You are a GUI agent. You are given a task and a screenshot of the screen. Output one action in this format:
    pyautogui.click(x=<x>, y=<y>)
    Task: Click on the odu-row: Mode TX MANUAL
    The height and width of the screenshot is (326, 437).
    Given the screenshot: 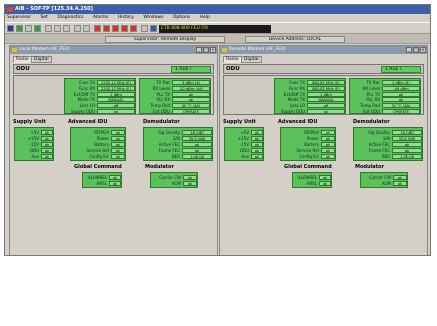 What is the action you would take?
    pyautogui.click(x=101, y=100)
    